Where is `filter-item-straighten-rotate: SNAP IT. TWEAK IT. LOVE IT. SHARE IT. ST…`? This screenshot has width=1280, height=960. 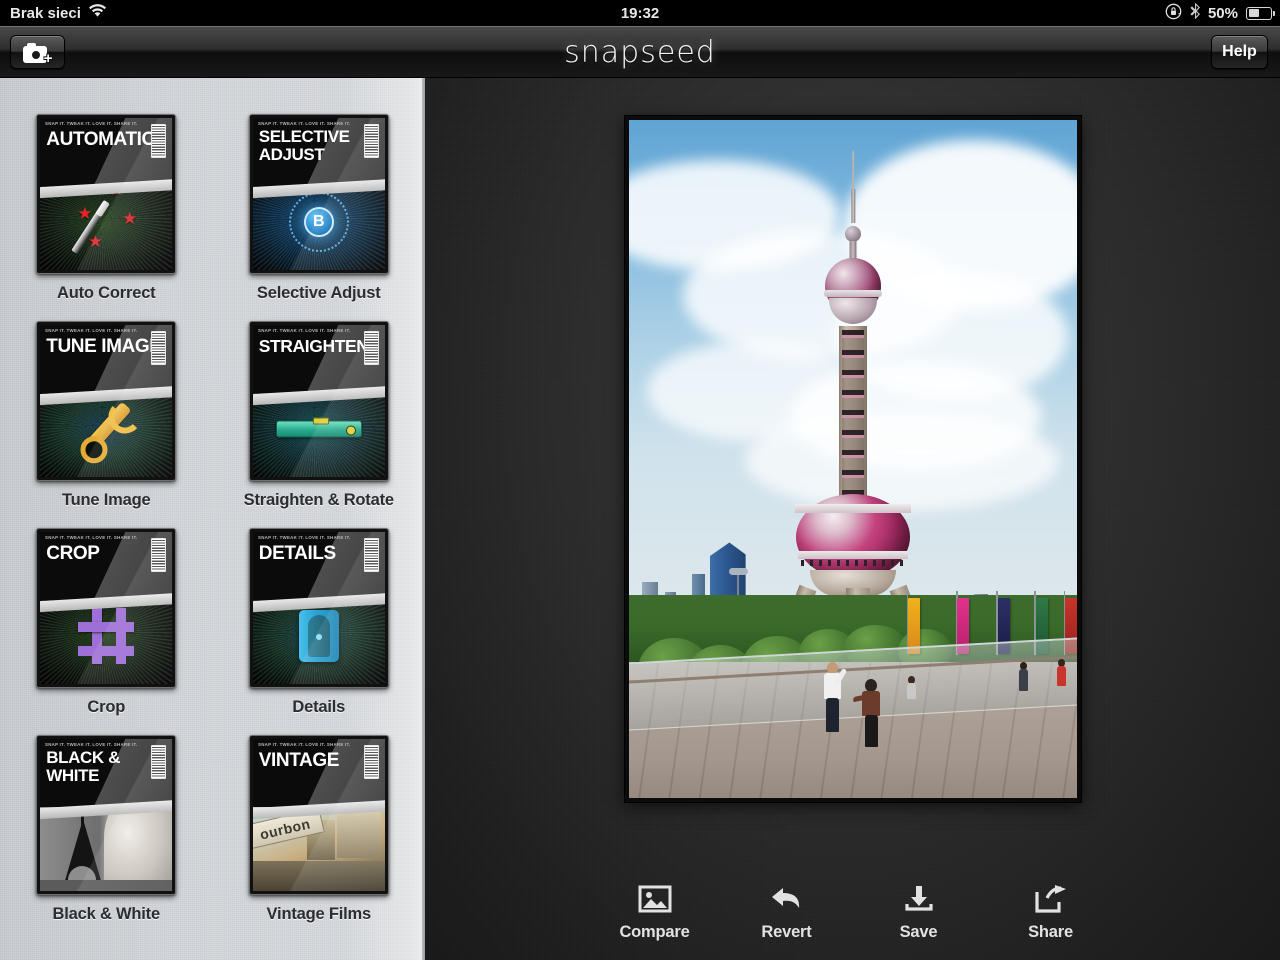 filter-item-straighten-rotate: SNAP IT. TWEAK IT. LOVE IT. SHARE IT. ST… is located at coordinates (319, 415).